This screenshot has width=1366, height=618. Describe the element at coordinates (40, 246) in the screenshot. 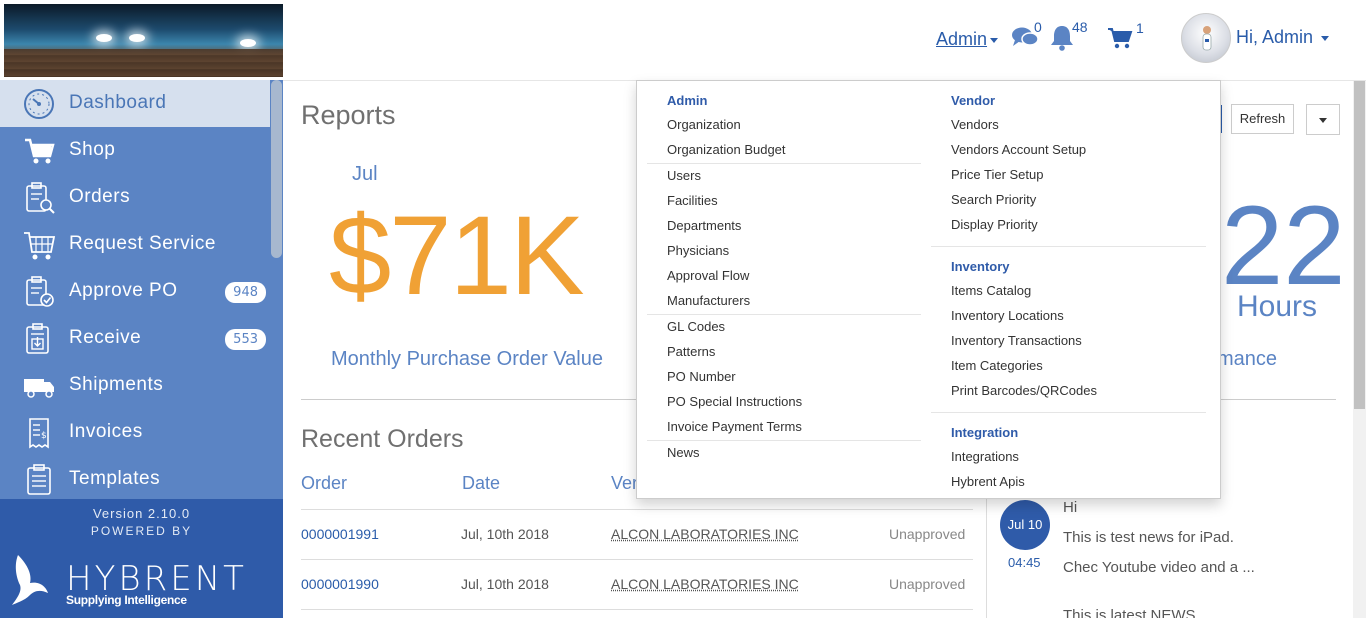

I see `request-service-cart-icon` at that location.